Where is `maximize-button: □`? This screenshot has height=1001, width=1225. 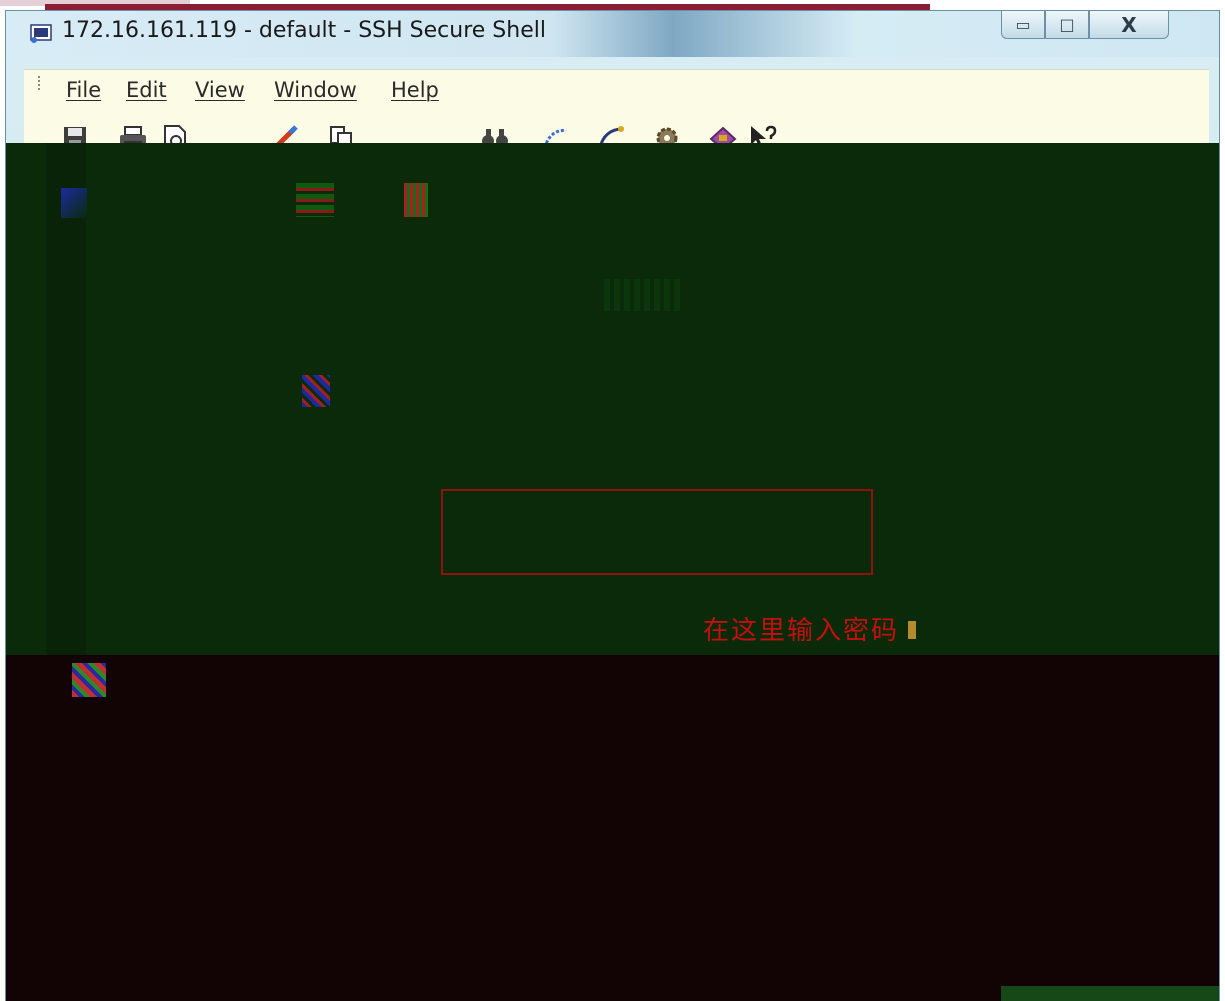 maximize-button: □ is located at coordinates (1067, 25).